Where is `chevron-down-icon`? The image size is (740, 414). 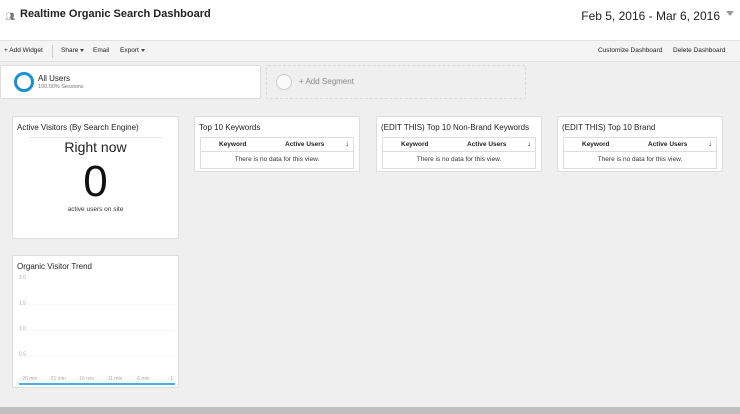 chevron-down-icon is located at coordinates (730, 13).